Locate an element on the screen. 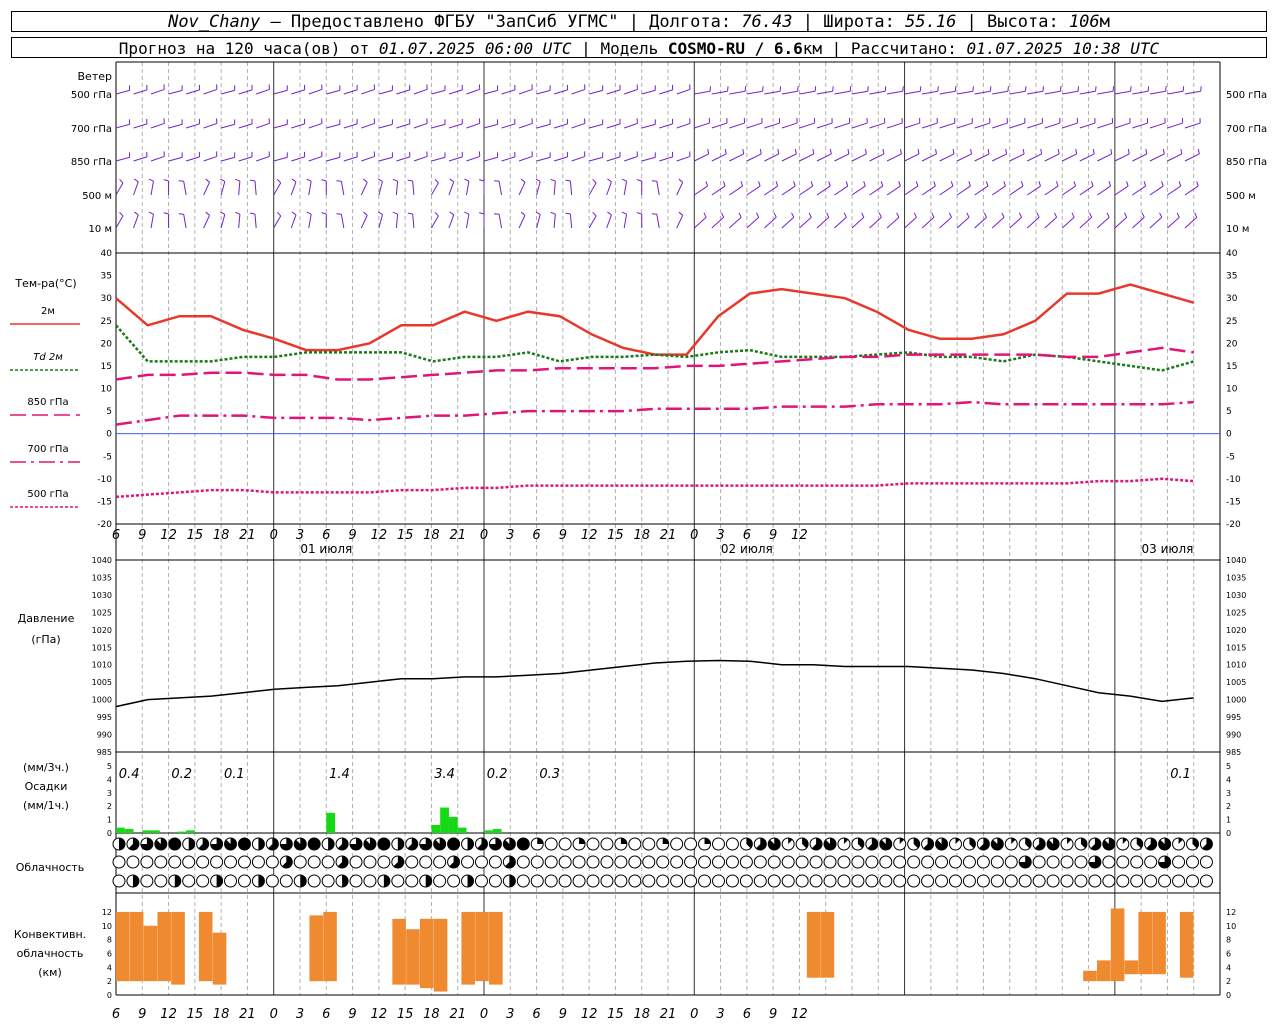 The width and height of the screenshot is (1280, 1024). x-tick-label-bottom: 15 is located at coordinates (195, 1014).